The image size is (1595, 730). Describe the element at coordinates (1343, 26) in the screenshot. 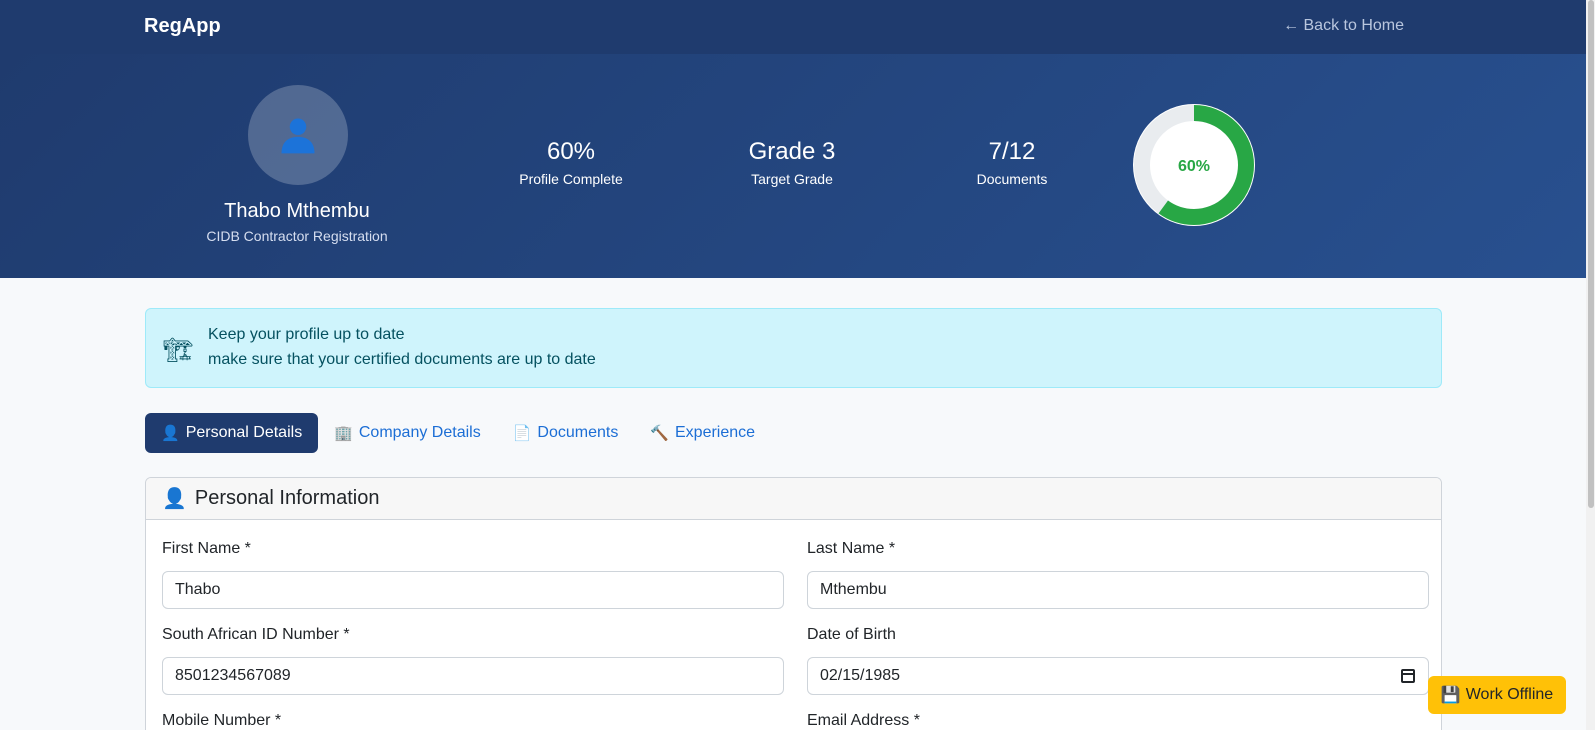

I see `back-to-home-link: ← Back to Home` at that location.